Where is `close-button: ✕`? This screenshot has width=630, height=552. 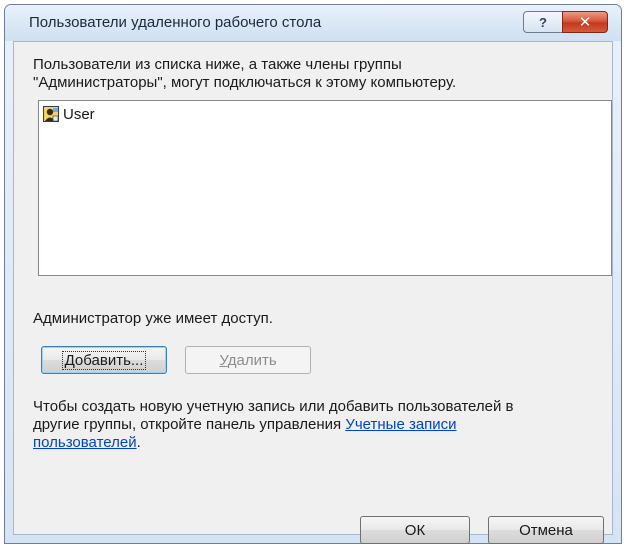
close-button: ✕ is located at coordinates (585, 22).